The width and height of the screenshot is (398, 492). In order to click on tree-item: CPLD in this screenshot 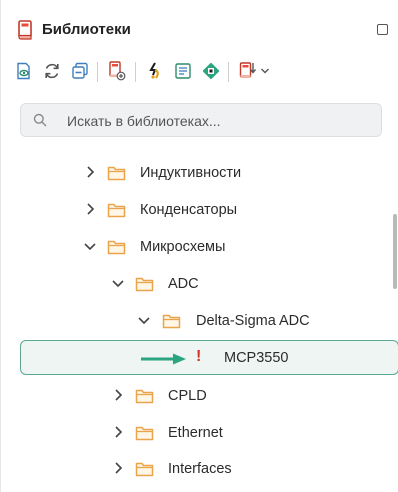, I will do `click(191, 396)`.